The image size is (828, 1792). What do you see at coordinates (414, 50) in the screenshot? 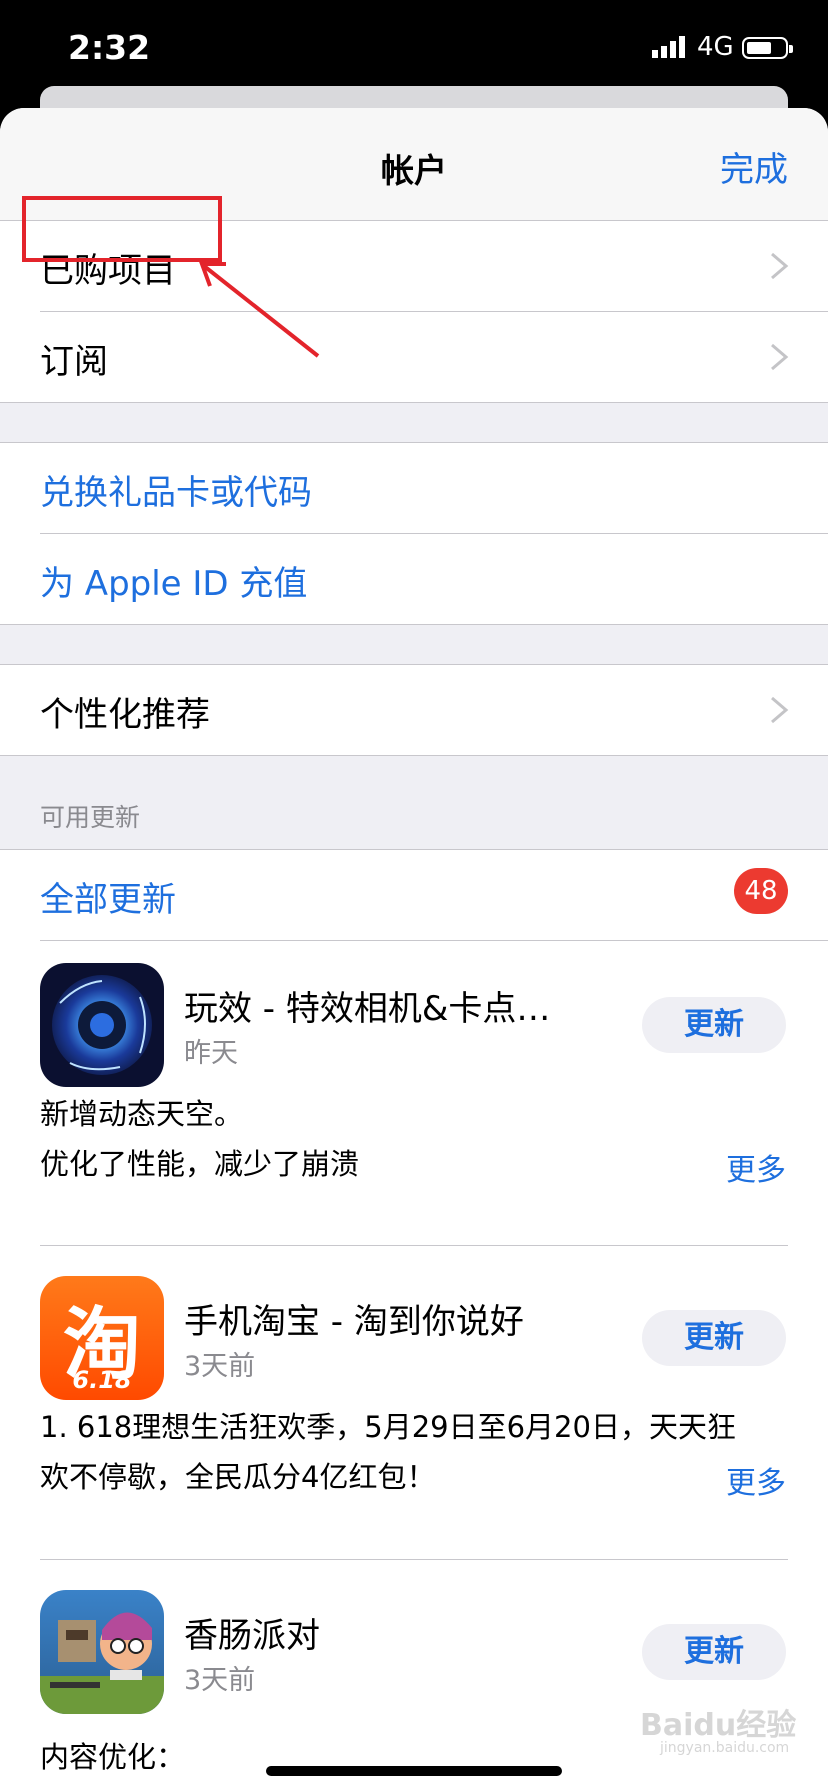
I see `status-bar: 2:32 4G` at bounding box center [414, 50].